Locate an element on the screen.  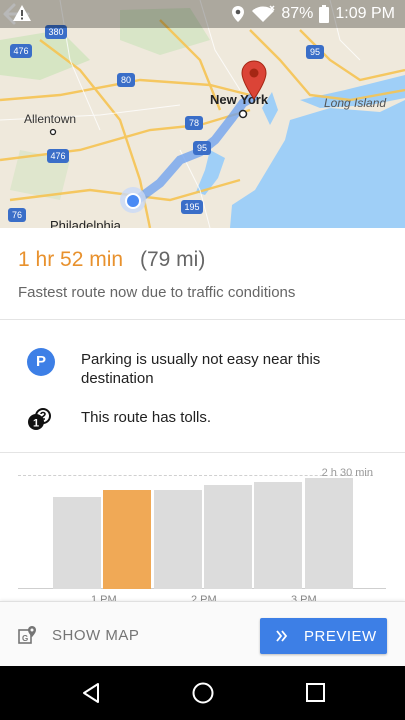
svg-text: 195 is located at coordinates (191, 207).